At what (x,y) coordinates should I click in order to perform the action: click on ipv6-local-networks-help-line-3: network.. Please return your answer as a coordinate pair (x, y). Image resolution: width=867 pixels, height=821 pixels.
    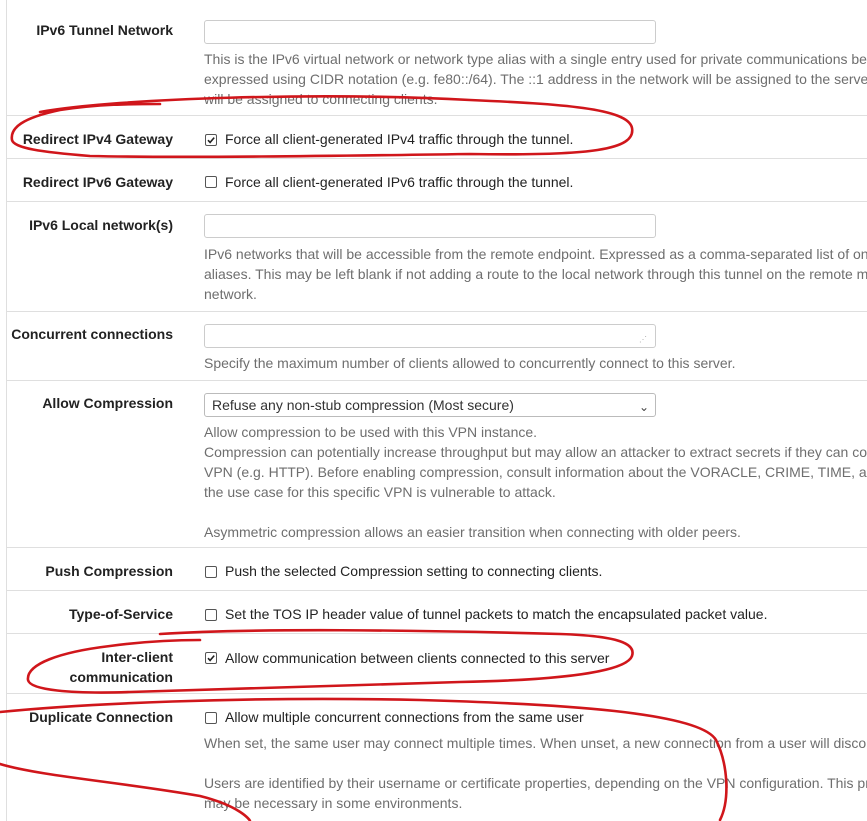
    Looking at the image, I should click on (230, 294).